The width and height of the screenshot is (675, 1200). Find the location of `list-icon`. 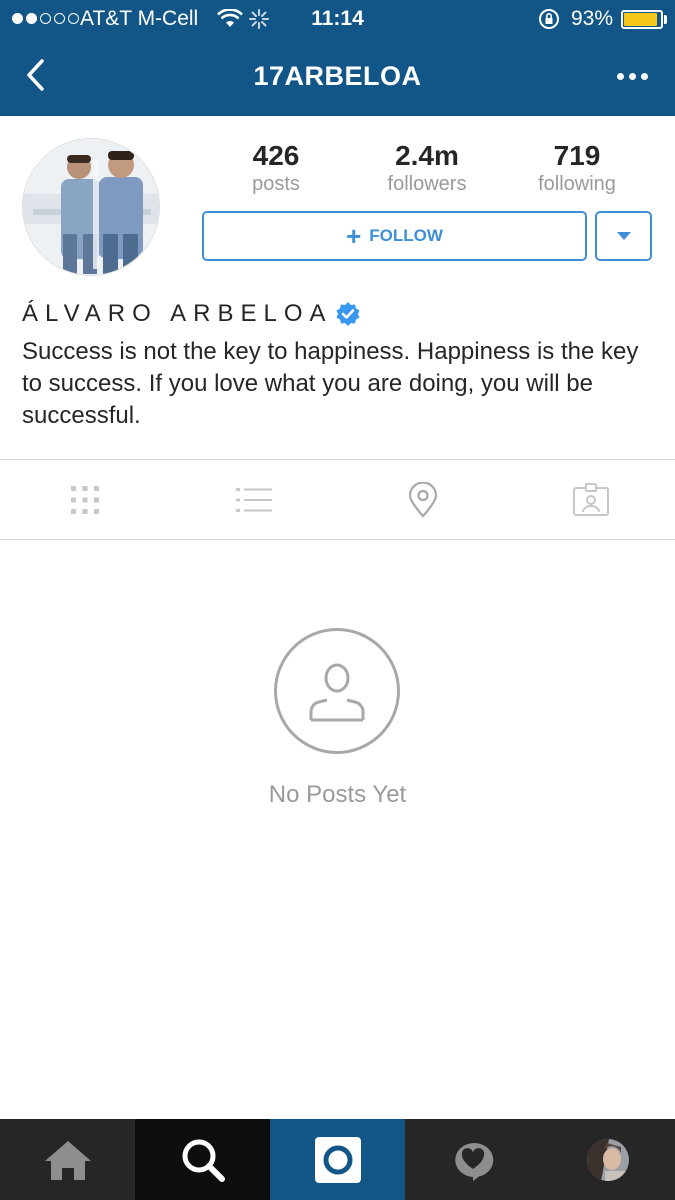

list-icon is located at coordinates (254, 500).